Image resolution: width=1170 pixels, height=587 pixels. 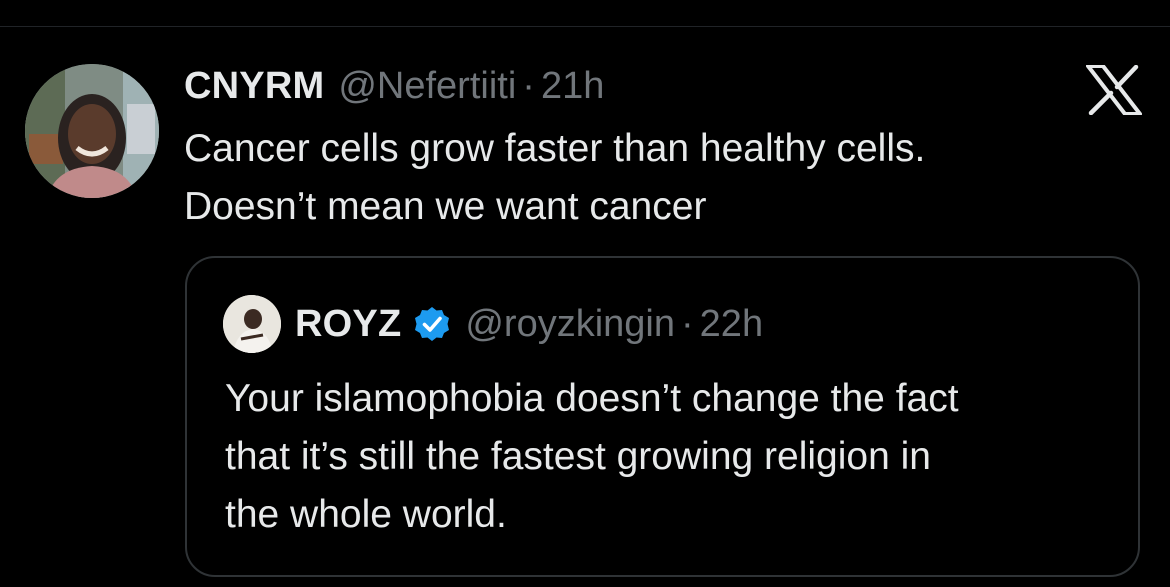 I want to click on quoted-author-avatar, so click(x=252, y=324).